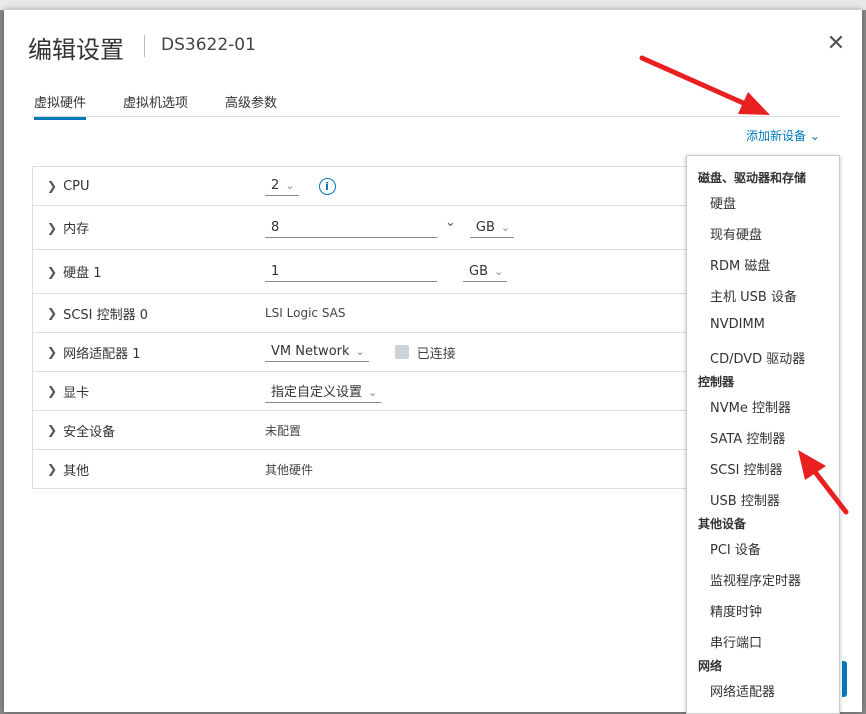 This screenshot has width=866, height=714. I want to click on disk-unit-select: GB ⌄, so click(485, 272).